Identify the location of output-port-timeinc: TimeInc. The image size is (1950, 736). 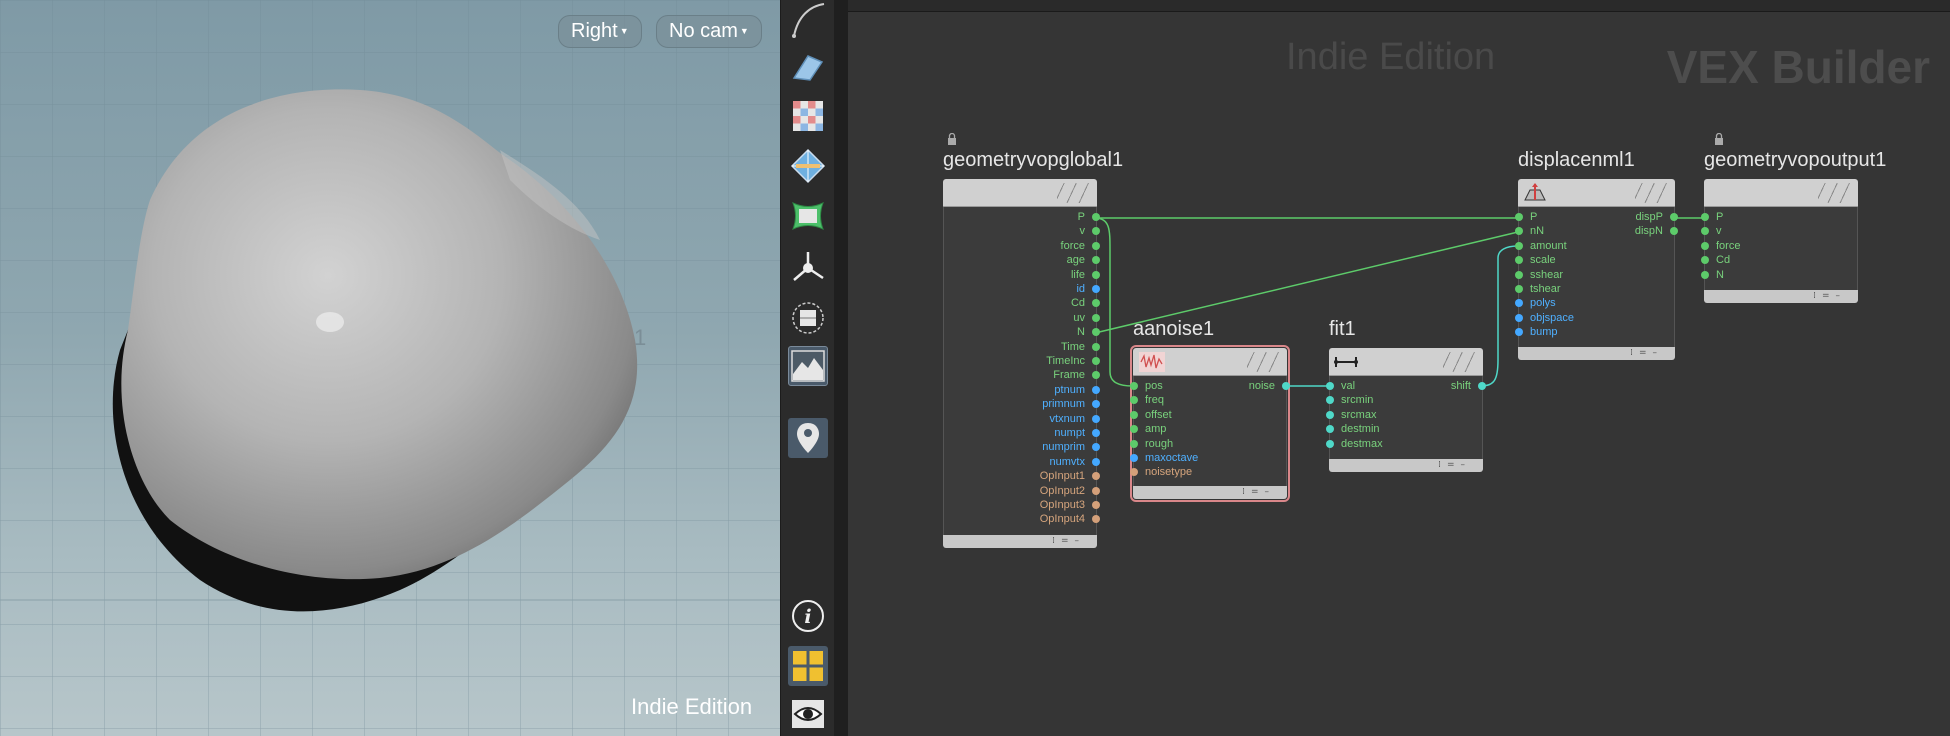
(1073, 361).